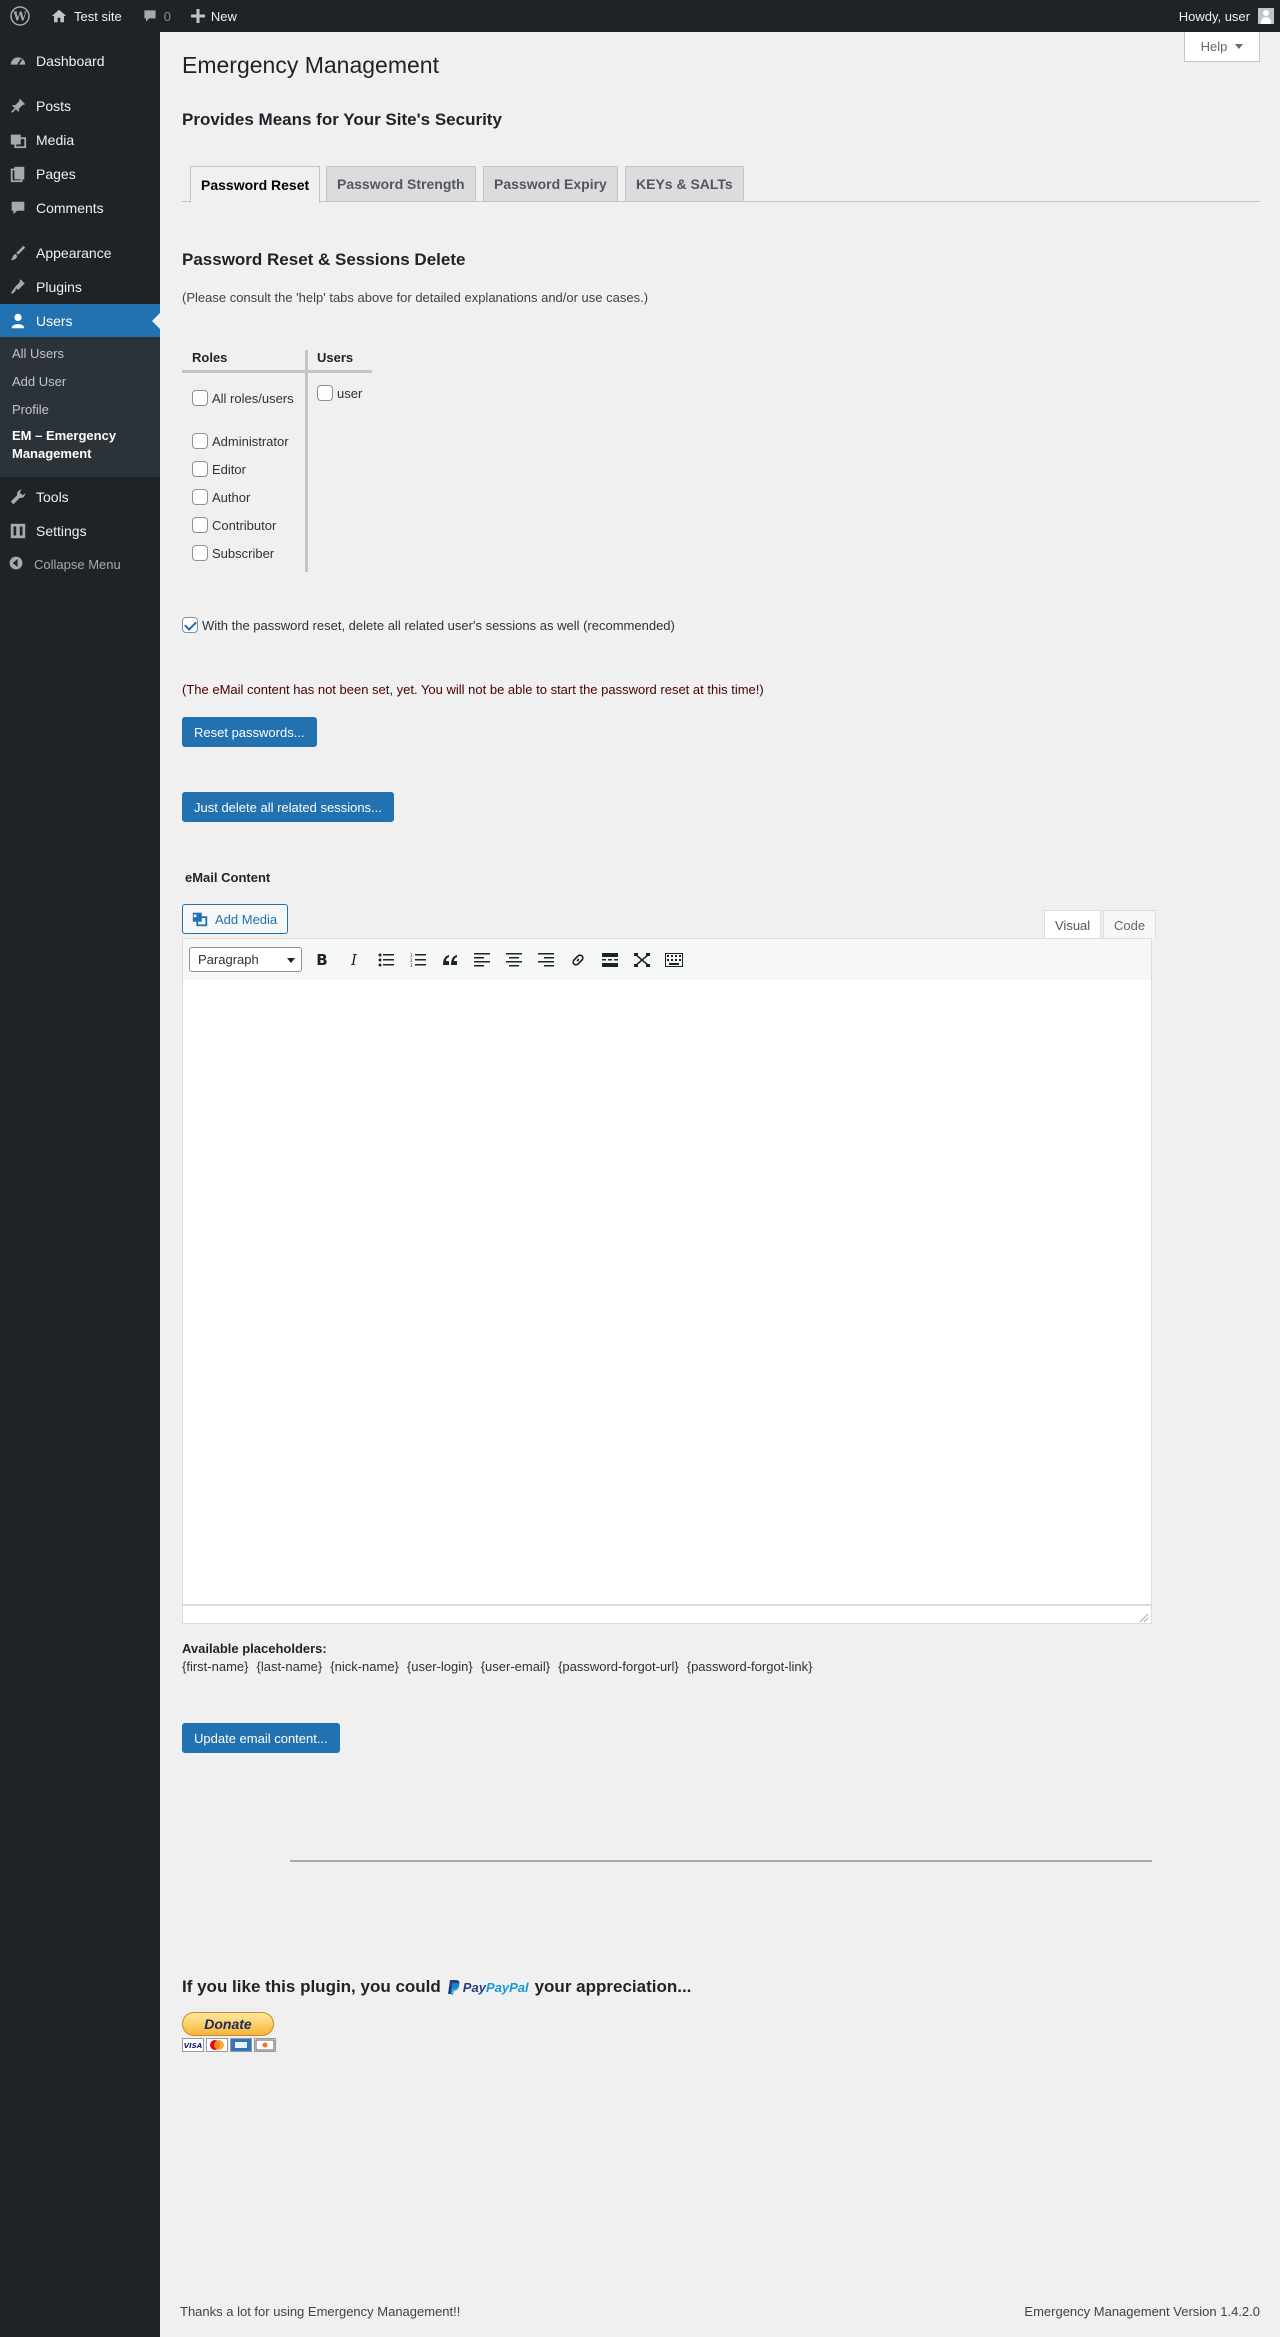 This screenshot has width=1280, height=2337. I want to click on checkbox-user: user, so click(339, 393).